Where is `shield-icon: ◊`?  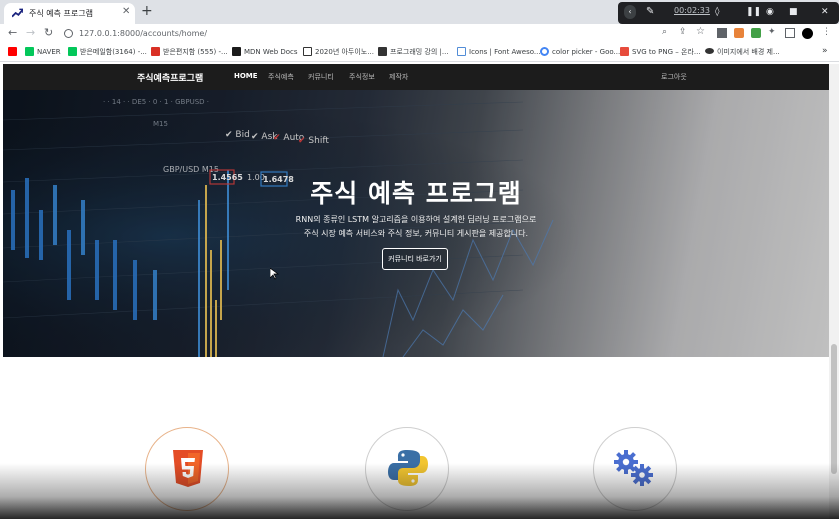
shield-icon: ◊ is located at coordinates (717, 12).